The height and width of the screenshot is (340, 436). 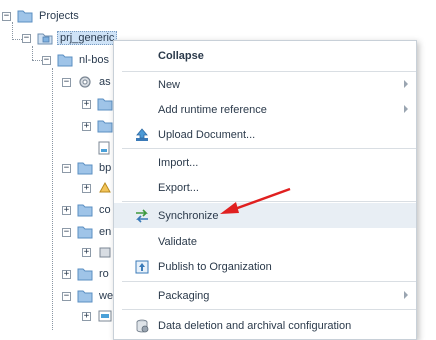 I want to click on tree-node-child: + co, so click(x=87, y=210).